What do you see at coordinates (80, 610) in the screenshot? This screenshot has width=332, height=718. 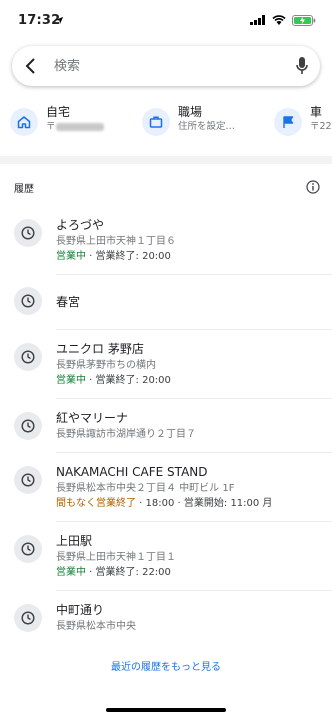 I see `place-name: 中町通り` at bounding box center [80, 610].